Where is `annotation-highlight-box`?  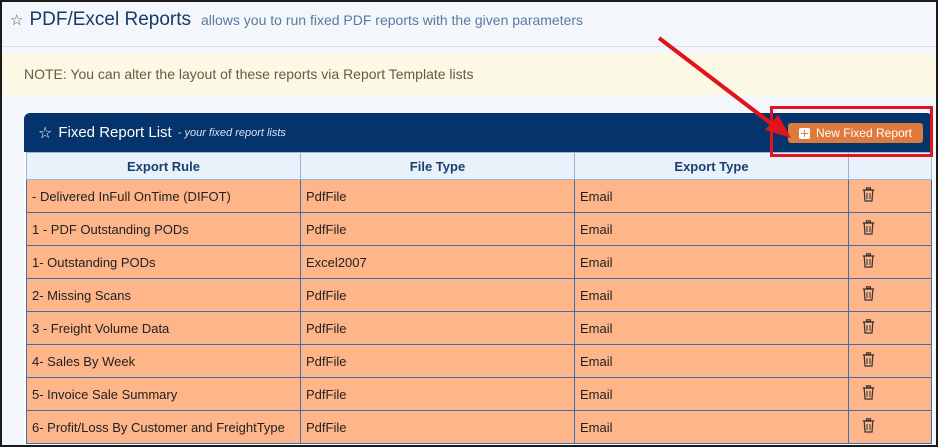 annotation-highlight-box is located at coordinates (851, 131).